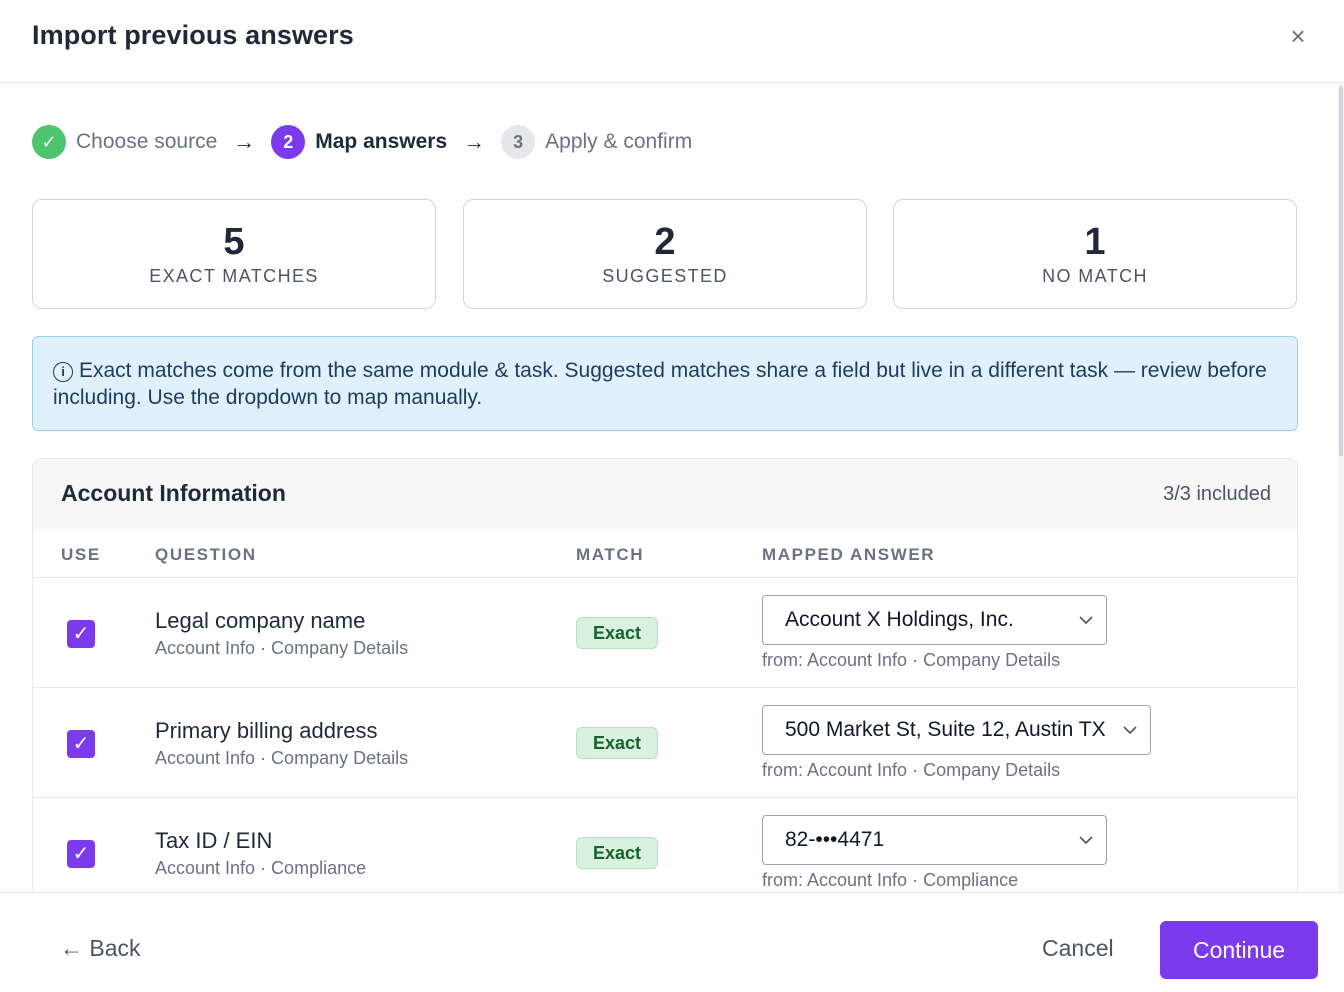  I want to click on step-apply-confirm: 3 Apply & confirm, so click(596, 142).